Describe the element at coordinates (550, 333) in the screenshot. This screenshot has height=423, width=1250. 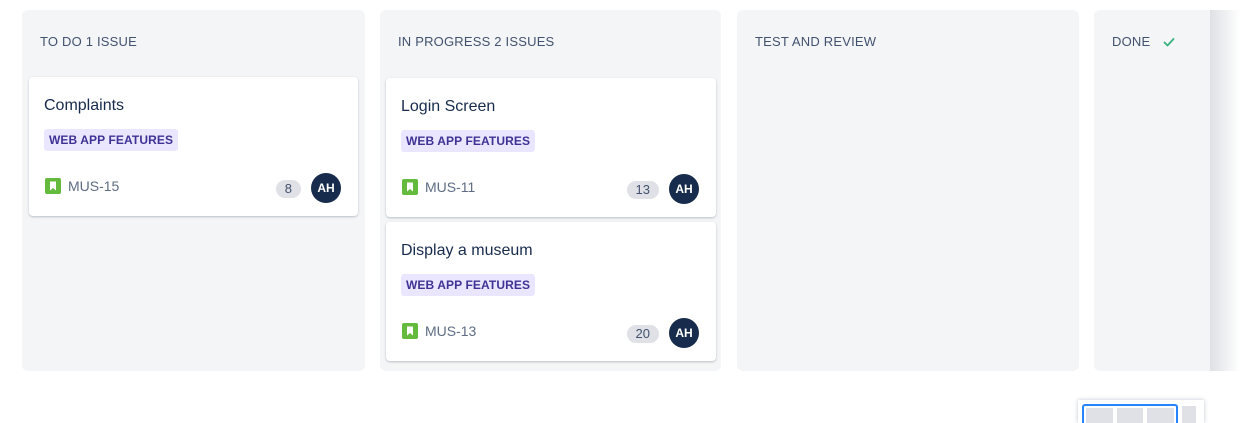
I see `card-footer: MUS-13 20 AH` at that location.